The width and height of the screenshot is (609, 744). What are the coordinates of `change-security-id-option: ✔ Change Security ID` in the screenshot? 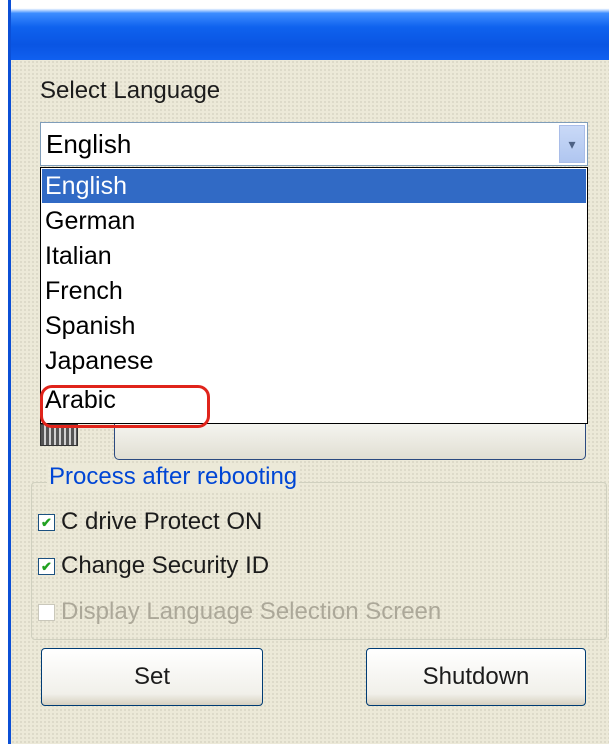 It's located at (153, 566).